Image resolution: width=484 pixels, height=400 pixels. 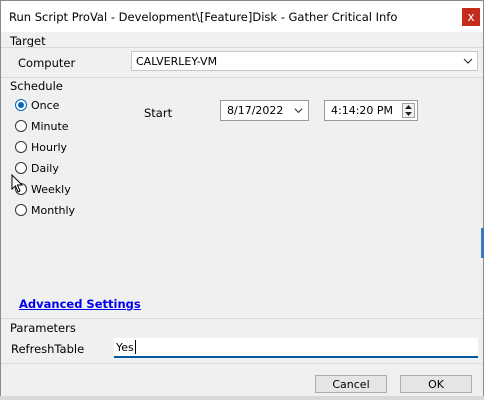 I want to click on start-time-value: 4:14:20 PM, so click(x=362, y=110).